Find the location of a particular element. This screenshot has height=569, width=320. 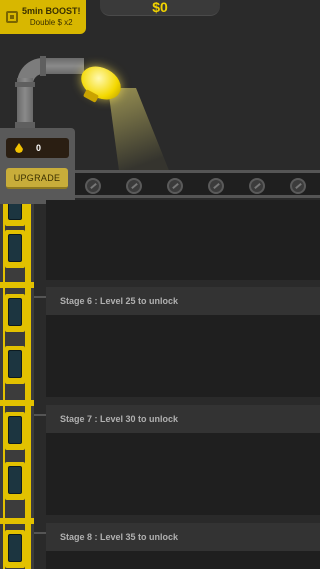

stage-label: Stage 8 : Level 35 to unlock is located at coordinates (183, 537).